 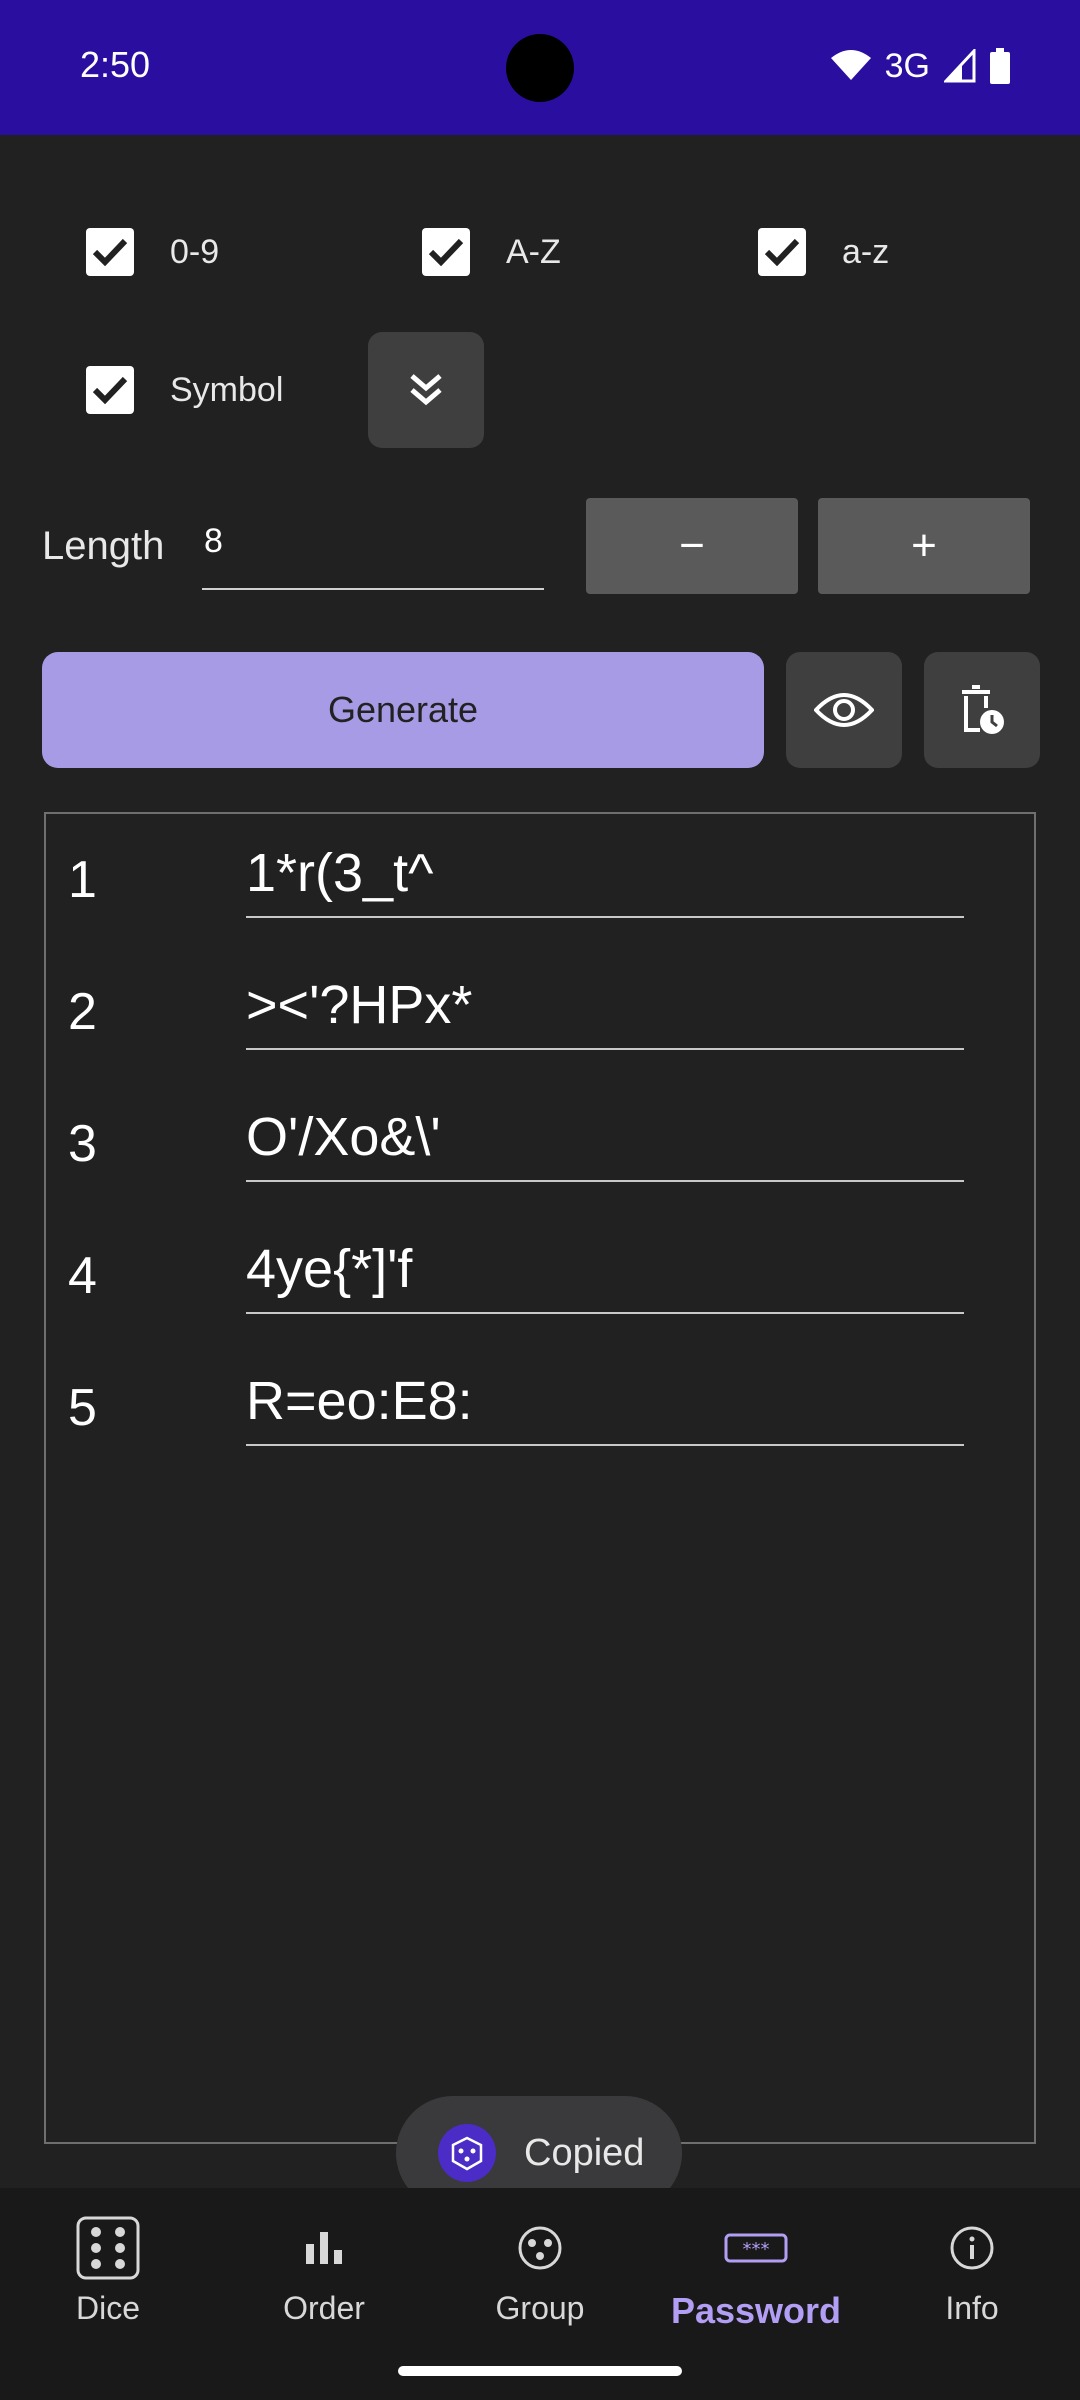 I want to click on eye-icon, so click(x=844, y=710).